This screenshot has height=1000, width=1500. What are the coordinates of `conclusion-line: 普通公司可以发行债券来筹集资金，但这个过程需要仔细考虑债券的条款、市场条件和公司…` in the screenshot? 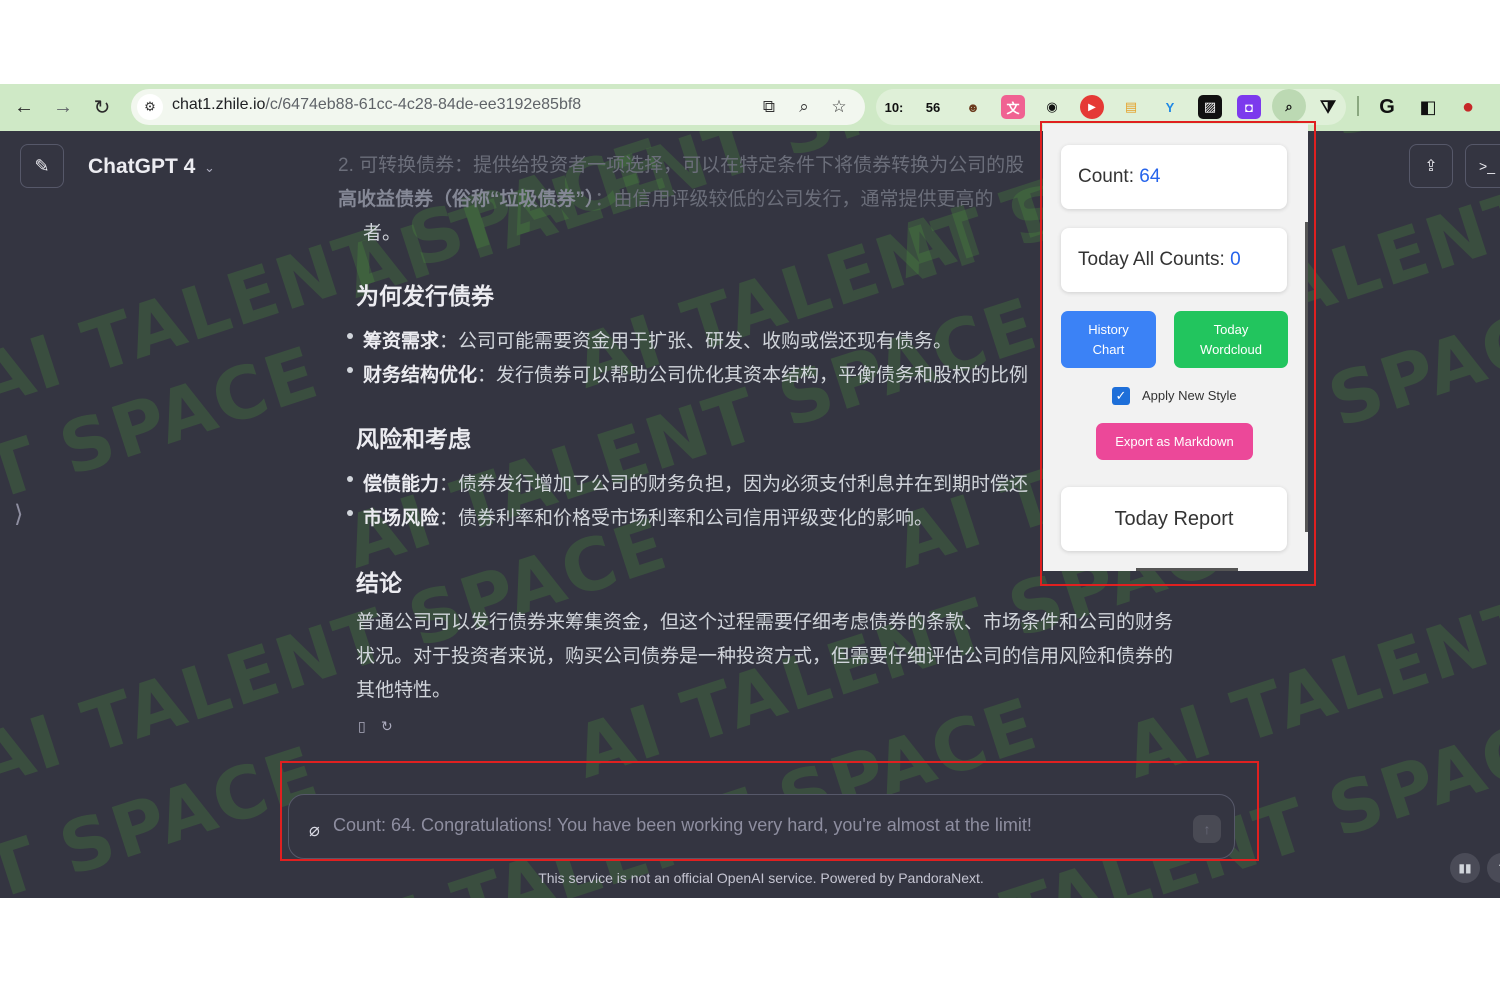 It's located at (765, 622).